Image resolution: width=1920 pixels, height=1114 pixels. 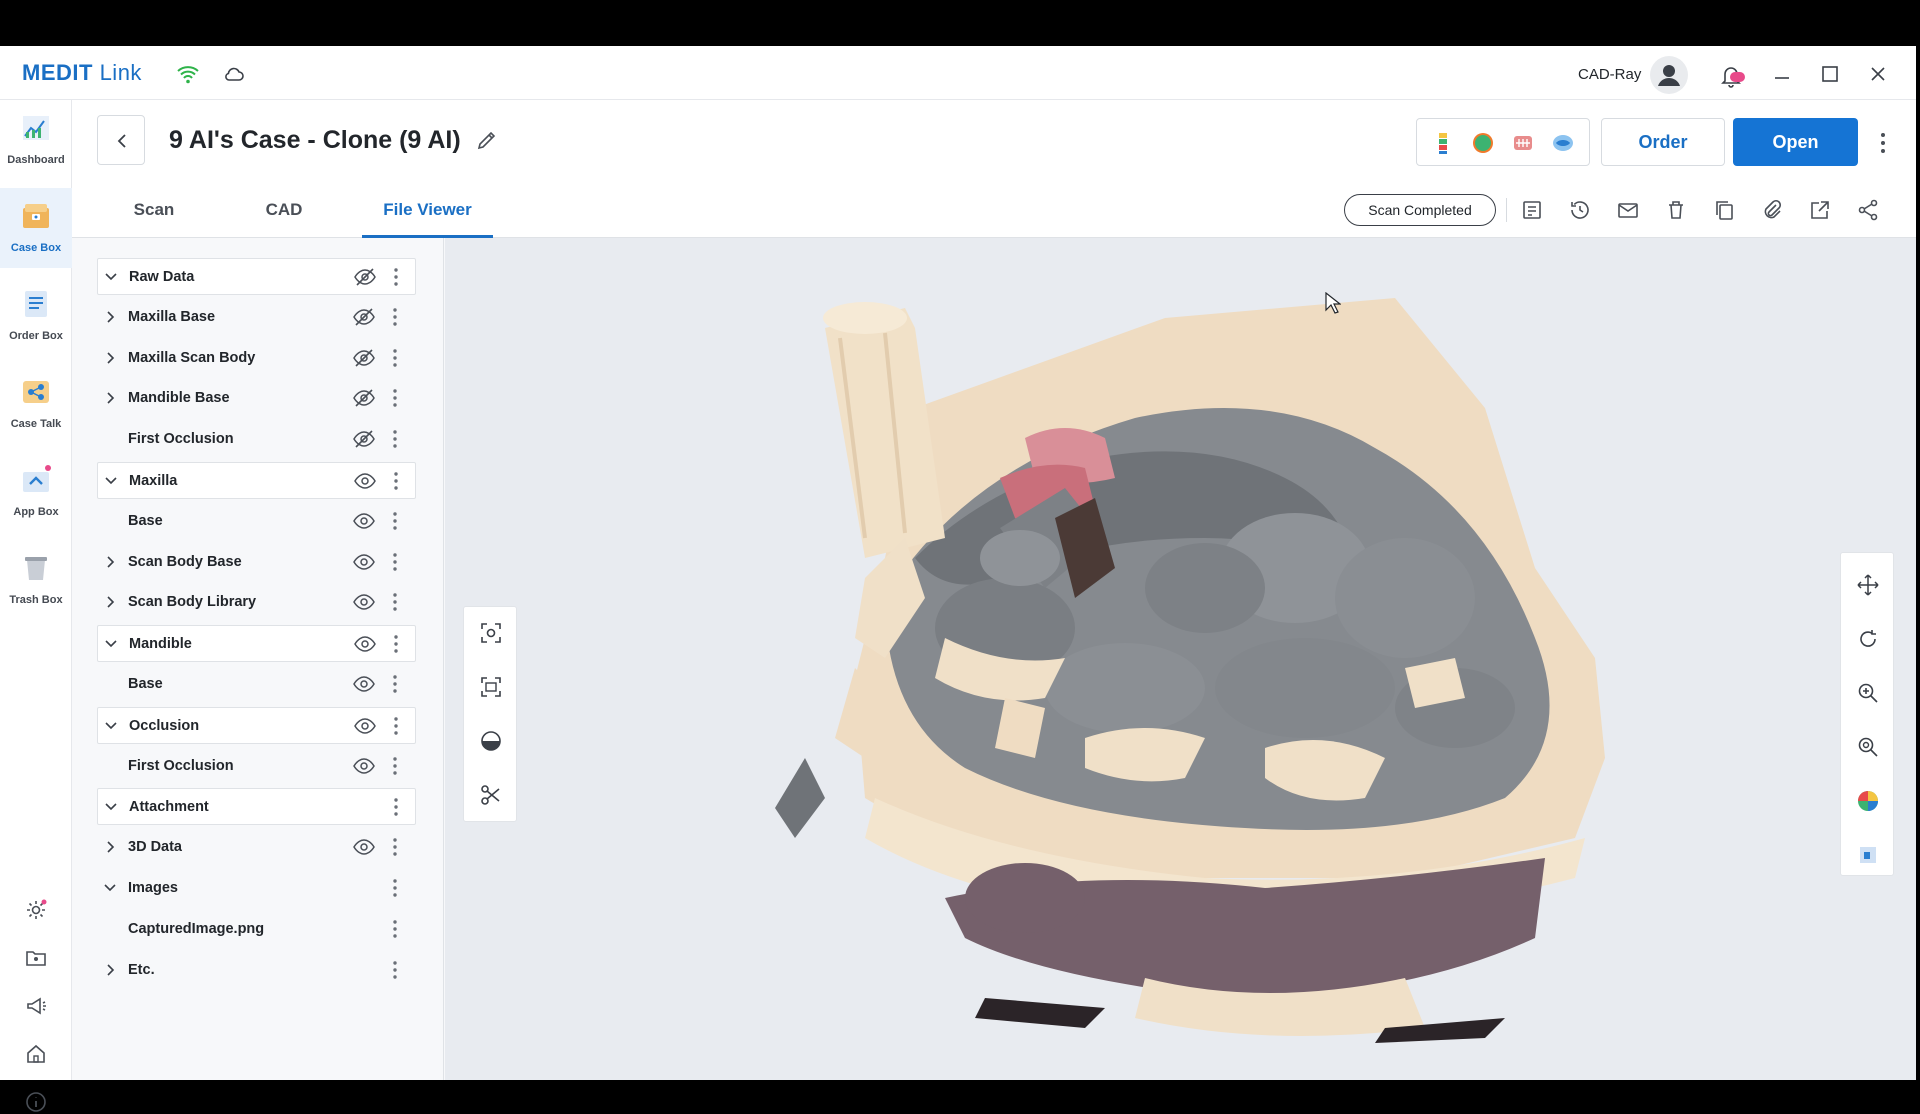 I want to click on tree-row: Occlusion, so click(x=256, y=725).